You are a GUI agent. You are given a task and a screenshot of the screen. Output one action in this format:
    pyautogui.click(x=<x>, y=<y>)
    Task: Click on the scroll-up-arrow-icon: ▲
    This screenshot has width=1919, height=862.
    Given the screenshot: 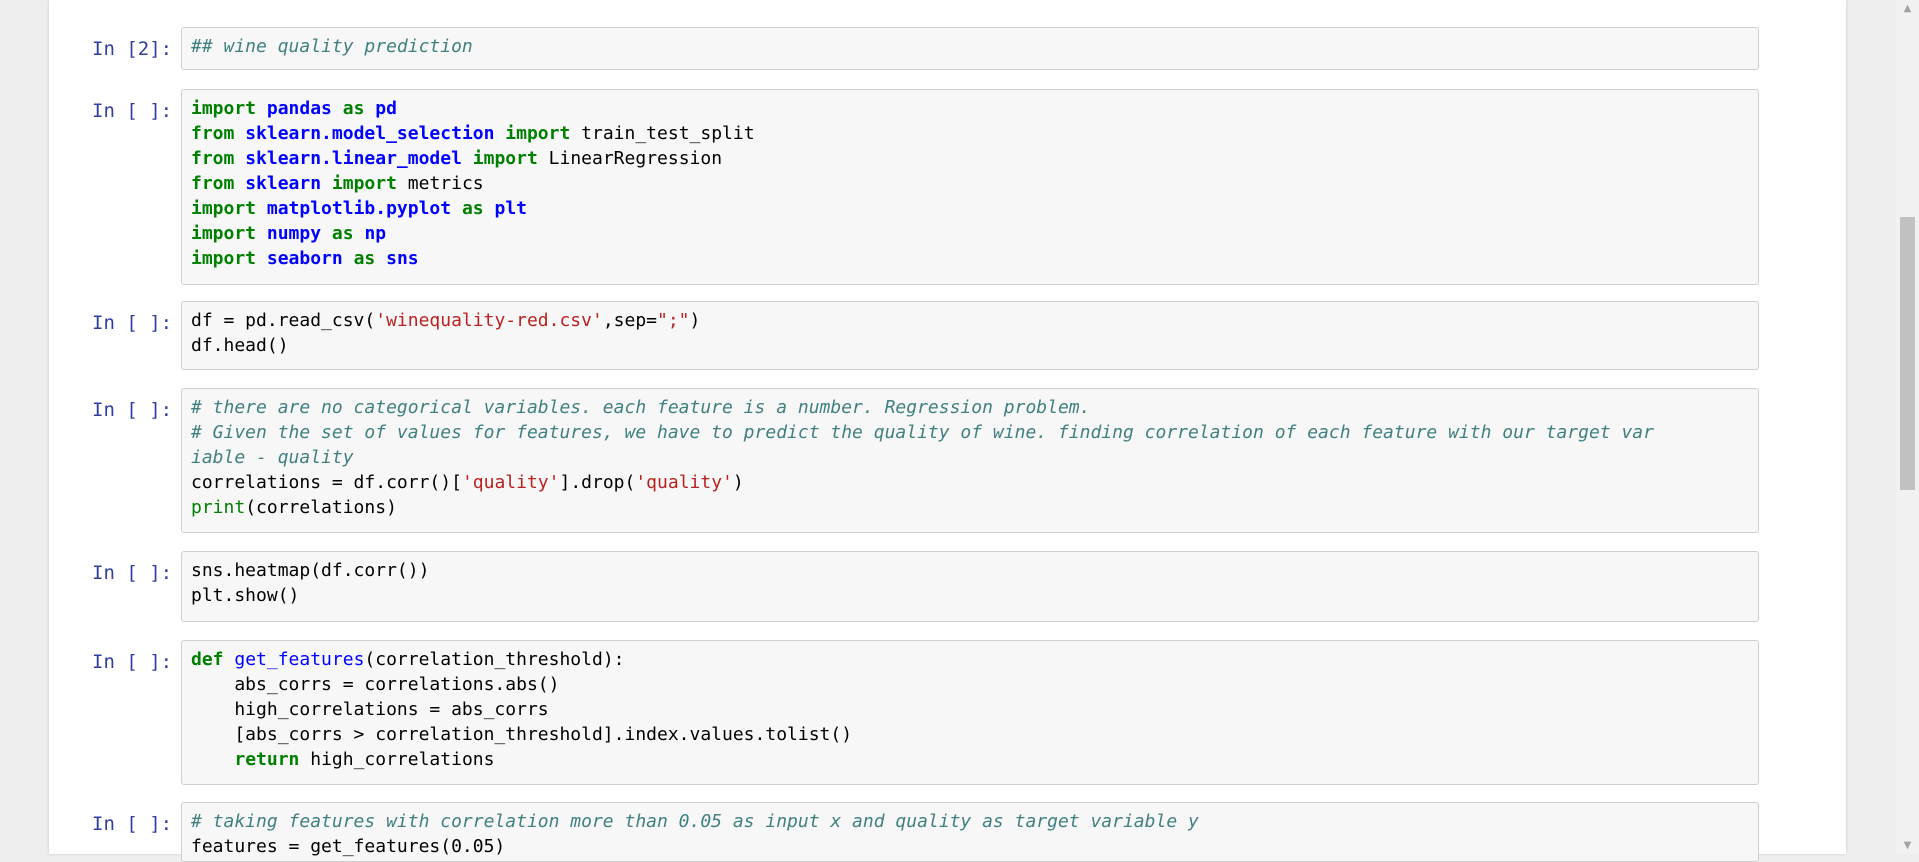 What is the action you would take?
    pyautogui.click(x=1907, y=8)
    